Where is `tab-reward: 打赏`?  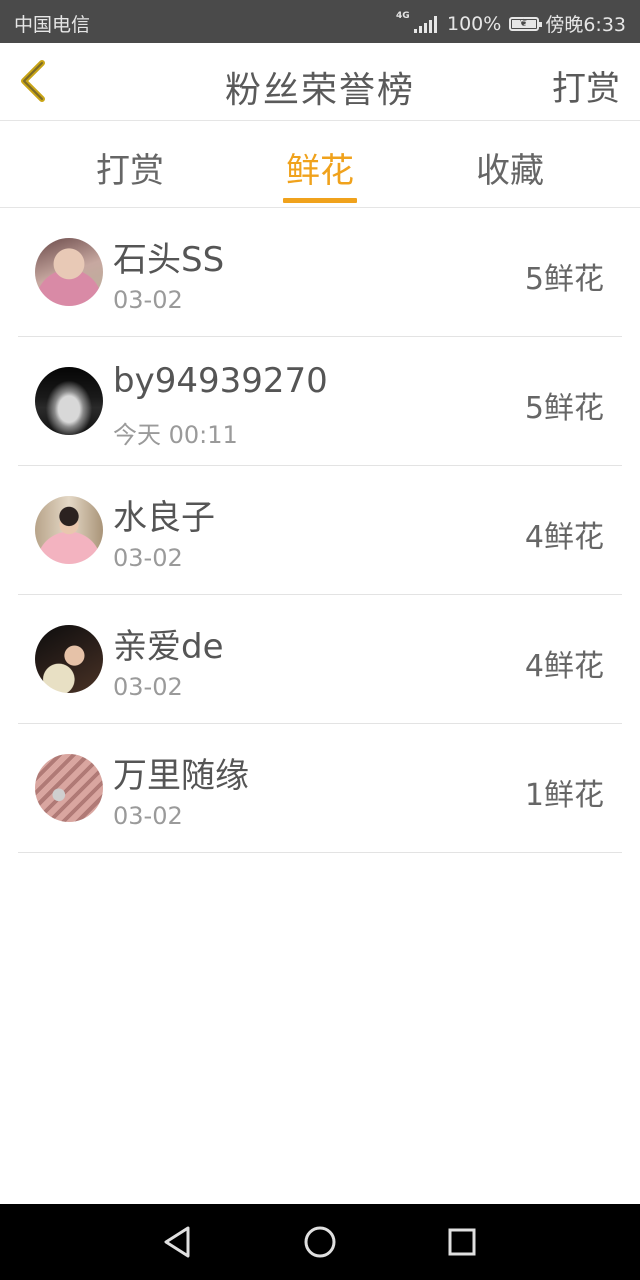 tab-reward: 打赏 is located at coordinates (130, 167).